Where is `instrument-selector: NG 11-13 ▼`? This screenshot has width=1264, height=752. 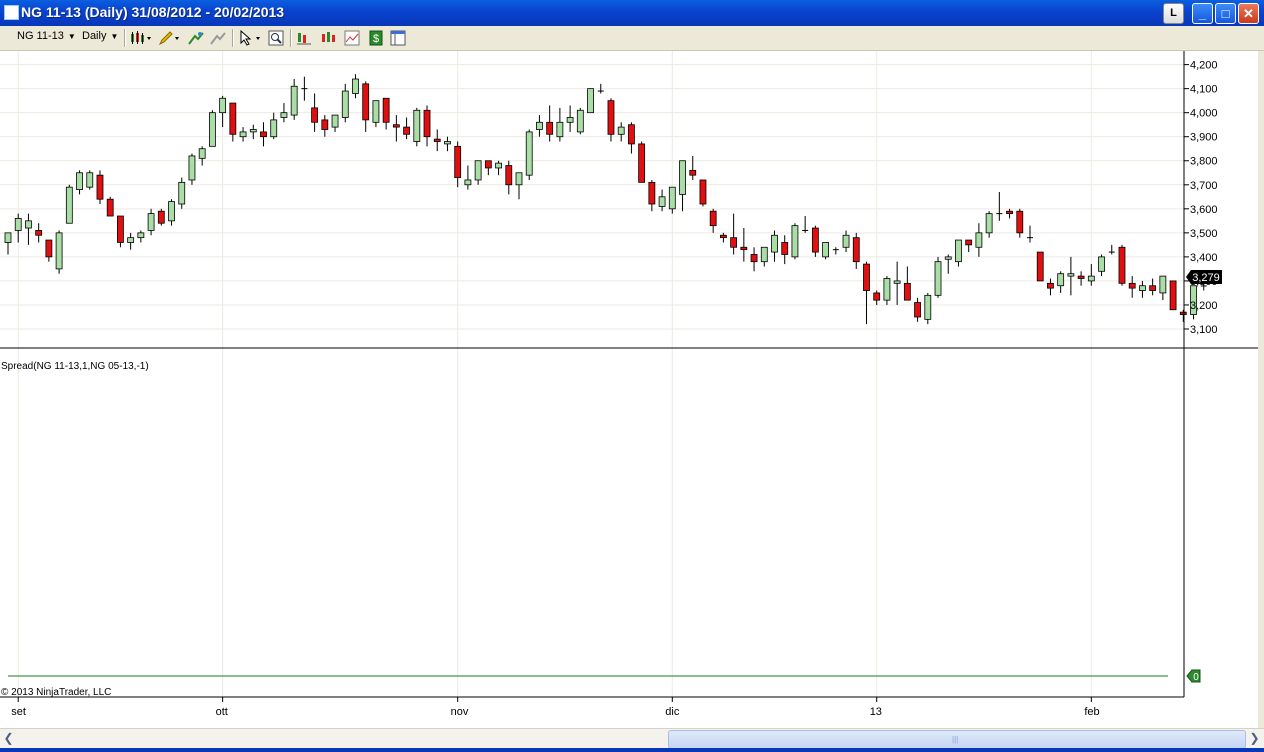 instrument-selector: NG 11-13 ▼ is located at coordinates (46, 36).